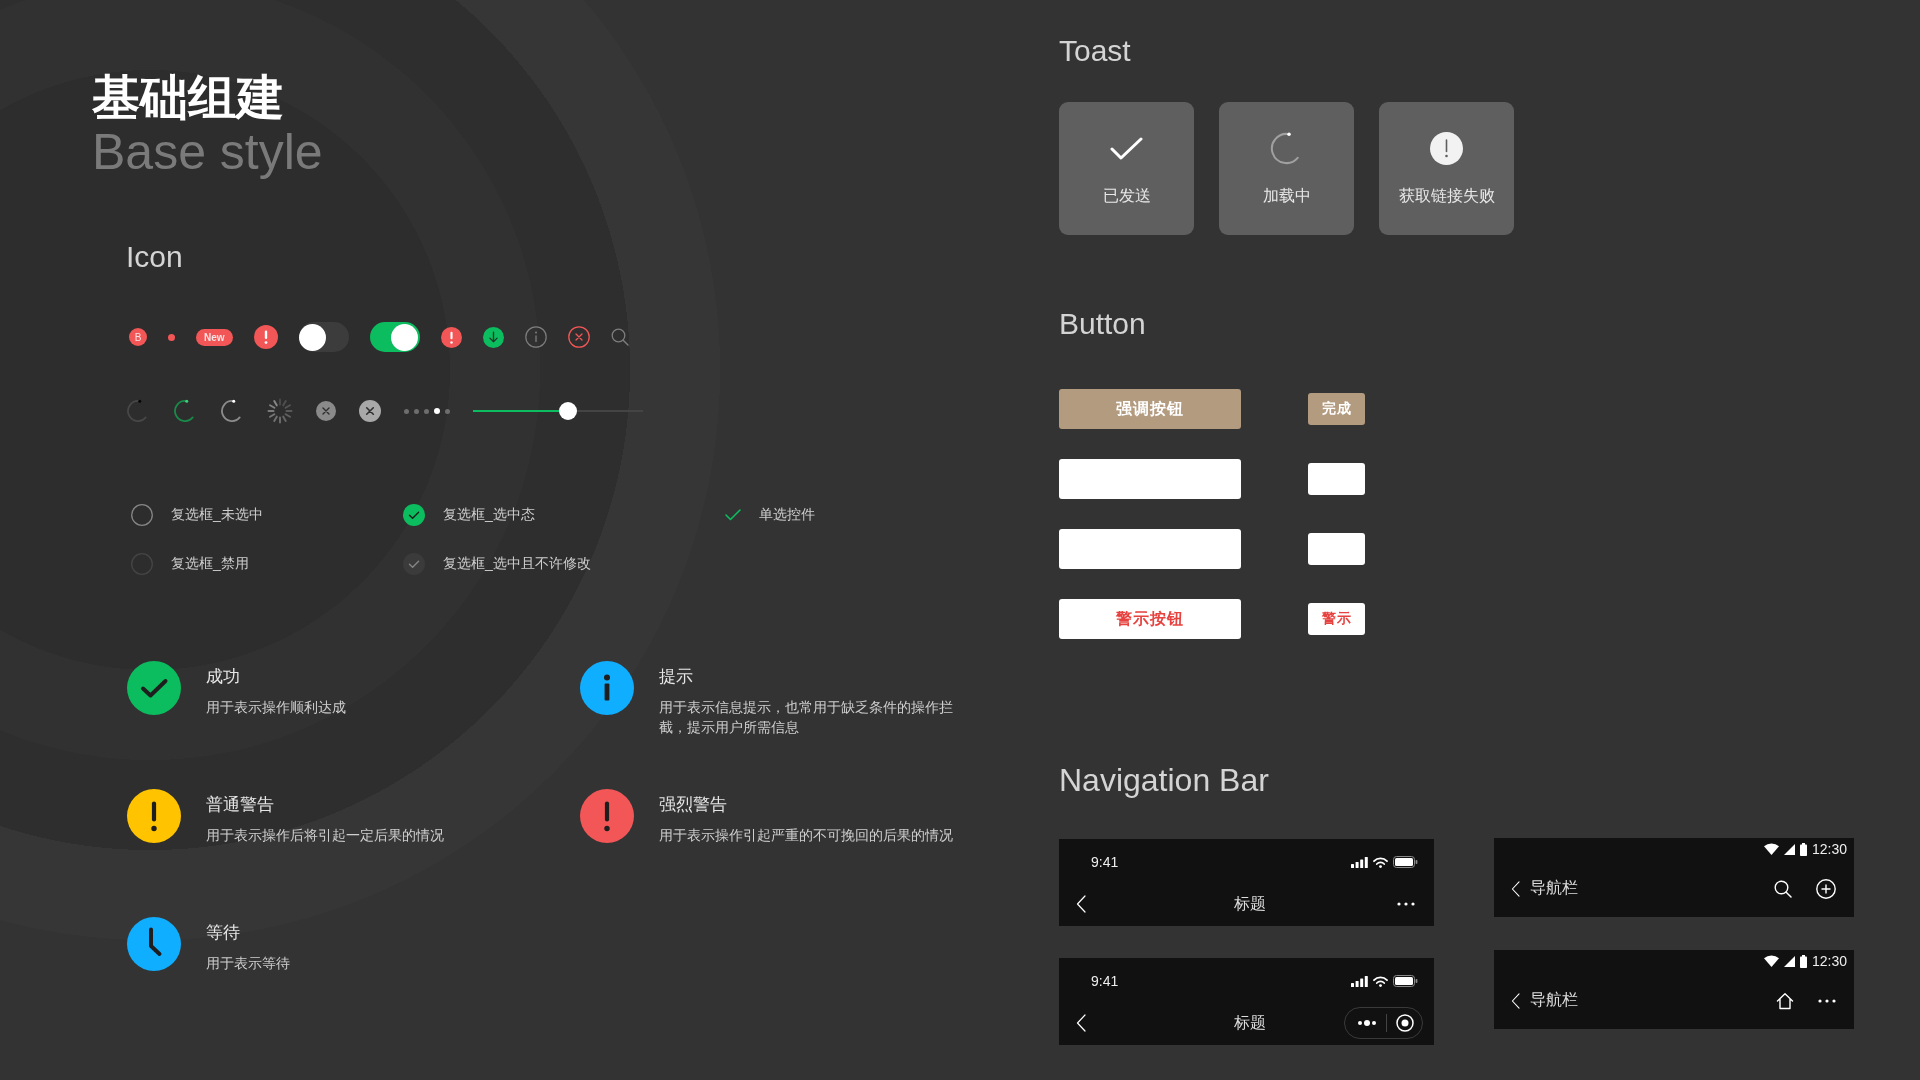  Describe the element at coordinates (1785, 1000) in the screenshot. I see `home-icon` at that location.